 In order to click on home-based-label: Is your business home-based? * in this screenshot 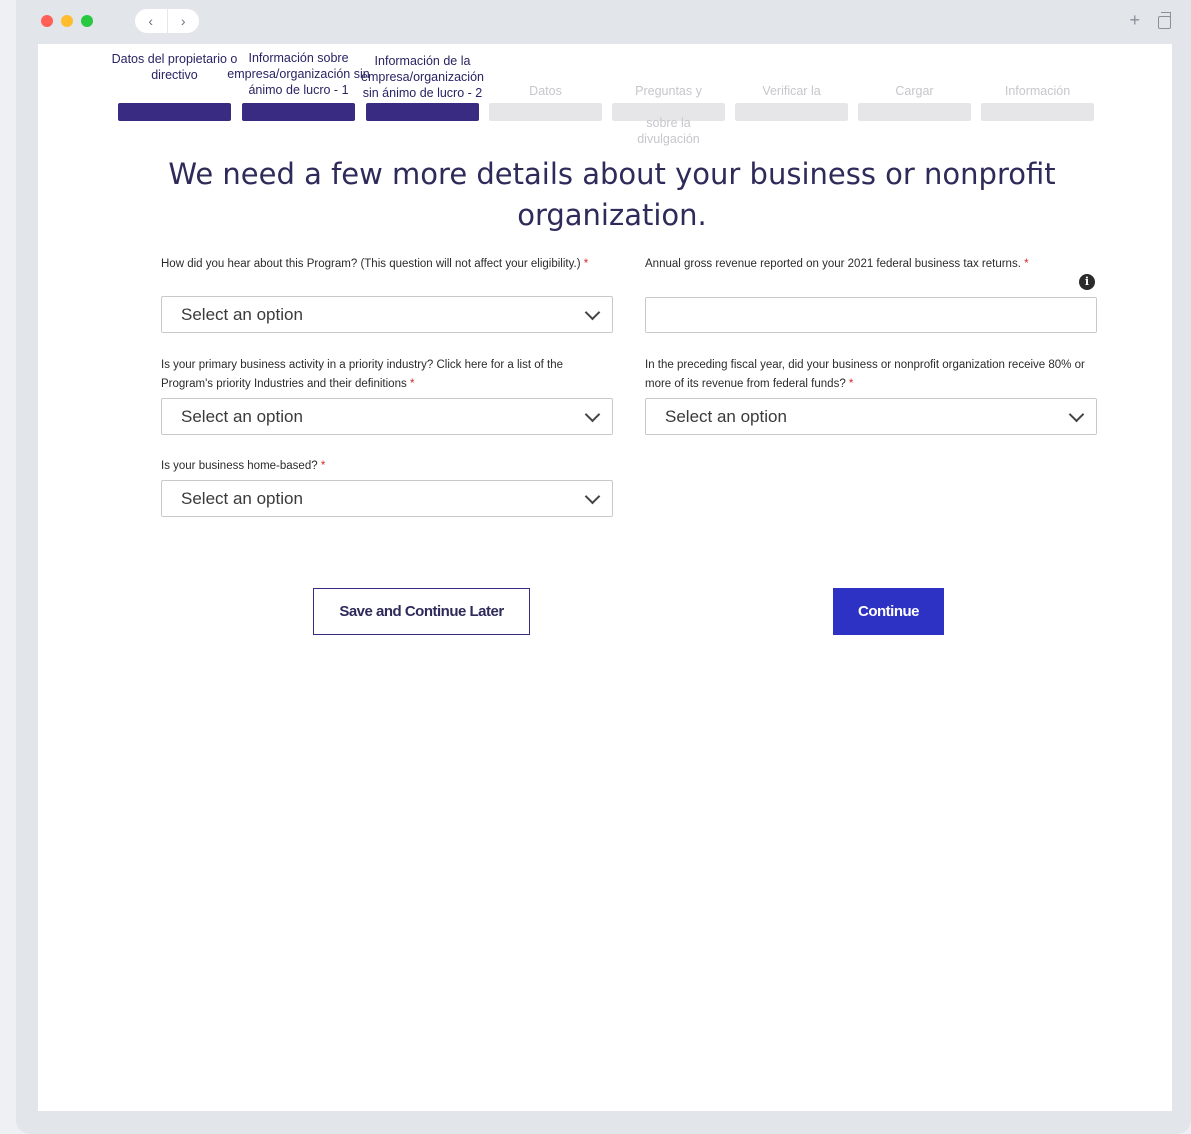, I will do `click(381, 466)`.